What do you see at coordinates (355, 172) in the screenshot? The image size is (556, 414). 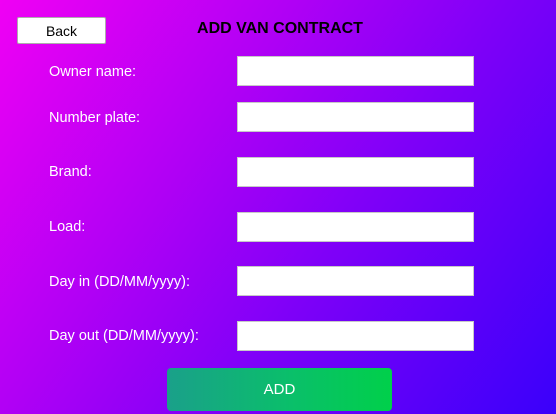 I see `brand-input` at bounding box center [355, 172].